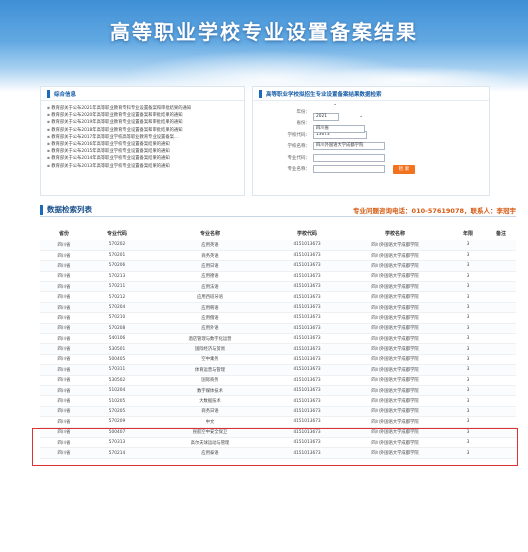 This screenshot has height=552, width=528. I want to click on news-link: 教育部关于公布2016年高等职业学校专业设置备案结果的通知, so click(142, 144).